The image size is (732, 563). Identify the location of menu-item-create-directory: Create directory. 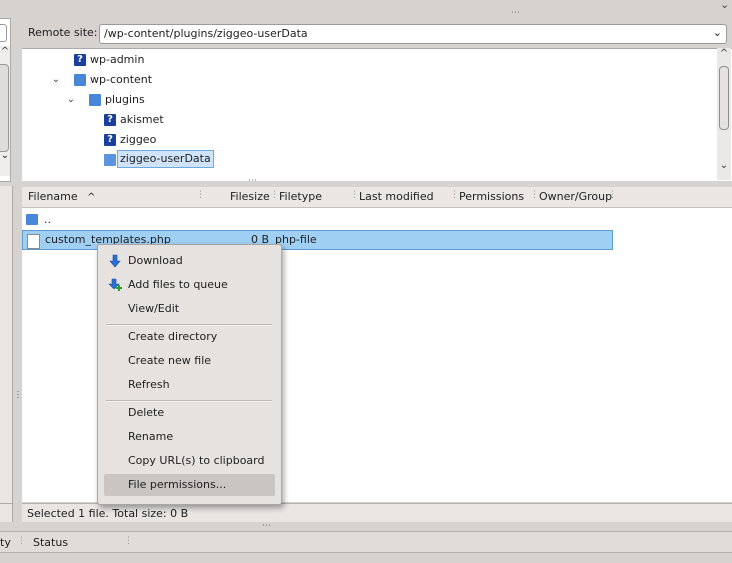
(189, 337).